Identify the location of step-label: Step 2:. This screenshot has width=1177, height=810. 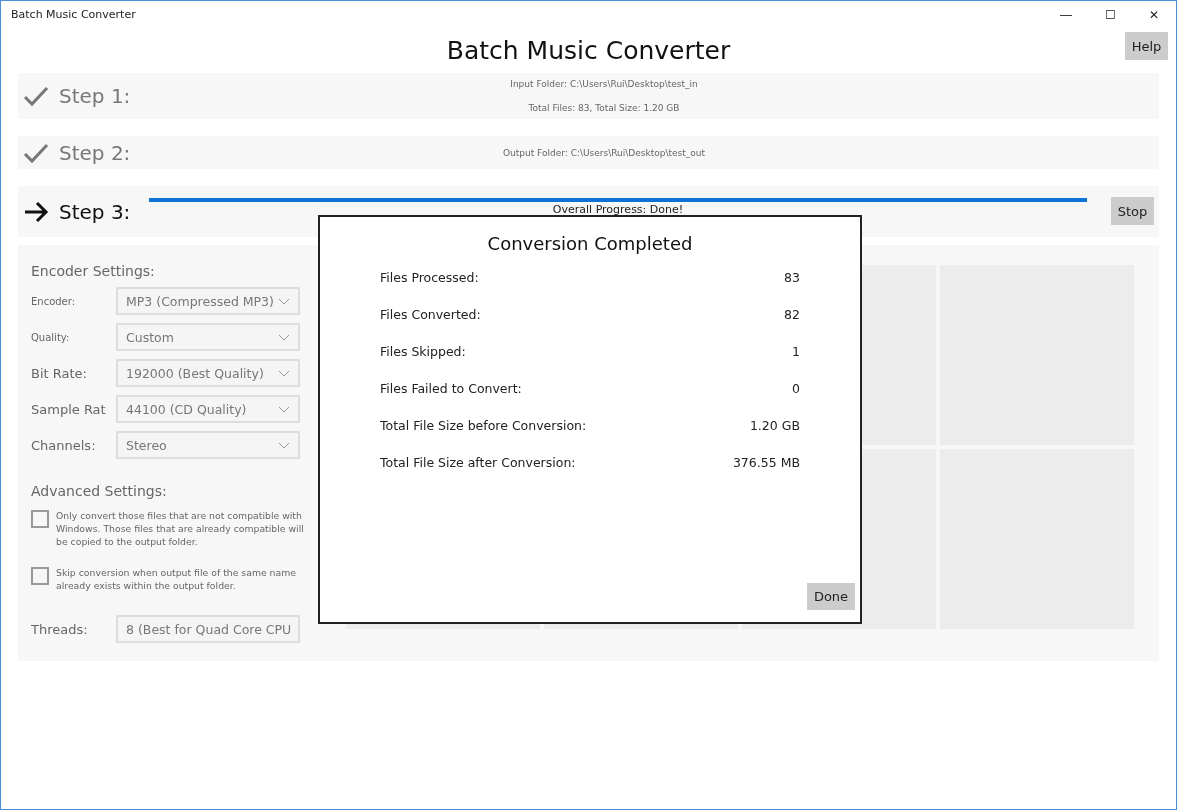
(95, 152).